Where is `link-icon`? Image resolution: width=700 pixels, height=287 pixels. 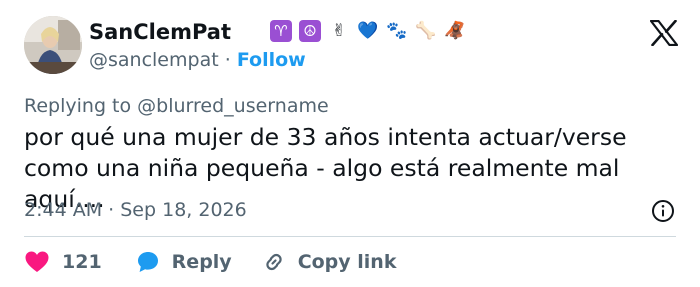 link-icon is located at coordinates (274, 262).